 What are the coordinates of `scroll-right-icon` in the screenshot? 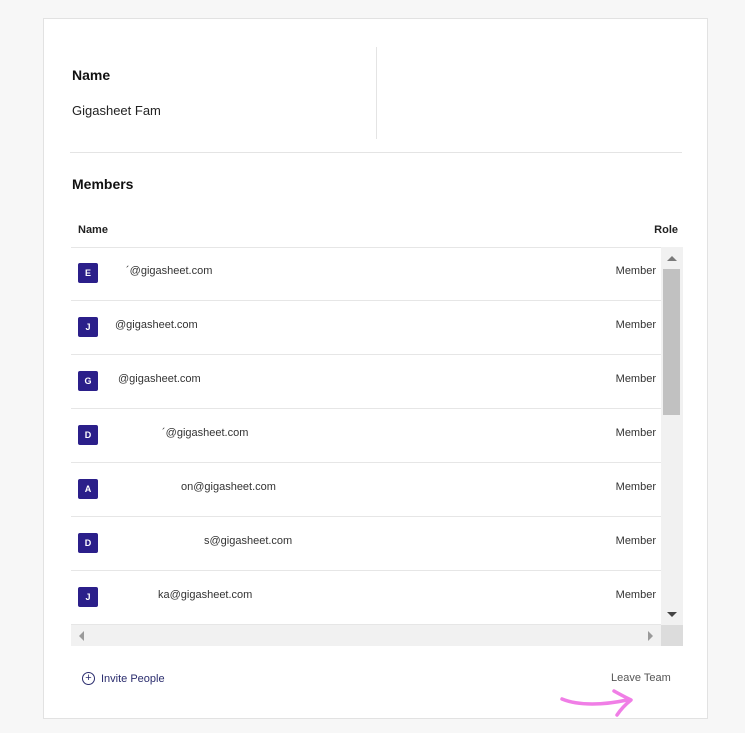 It's located at (650, 636).